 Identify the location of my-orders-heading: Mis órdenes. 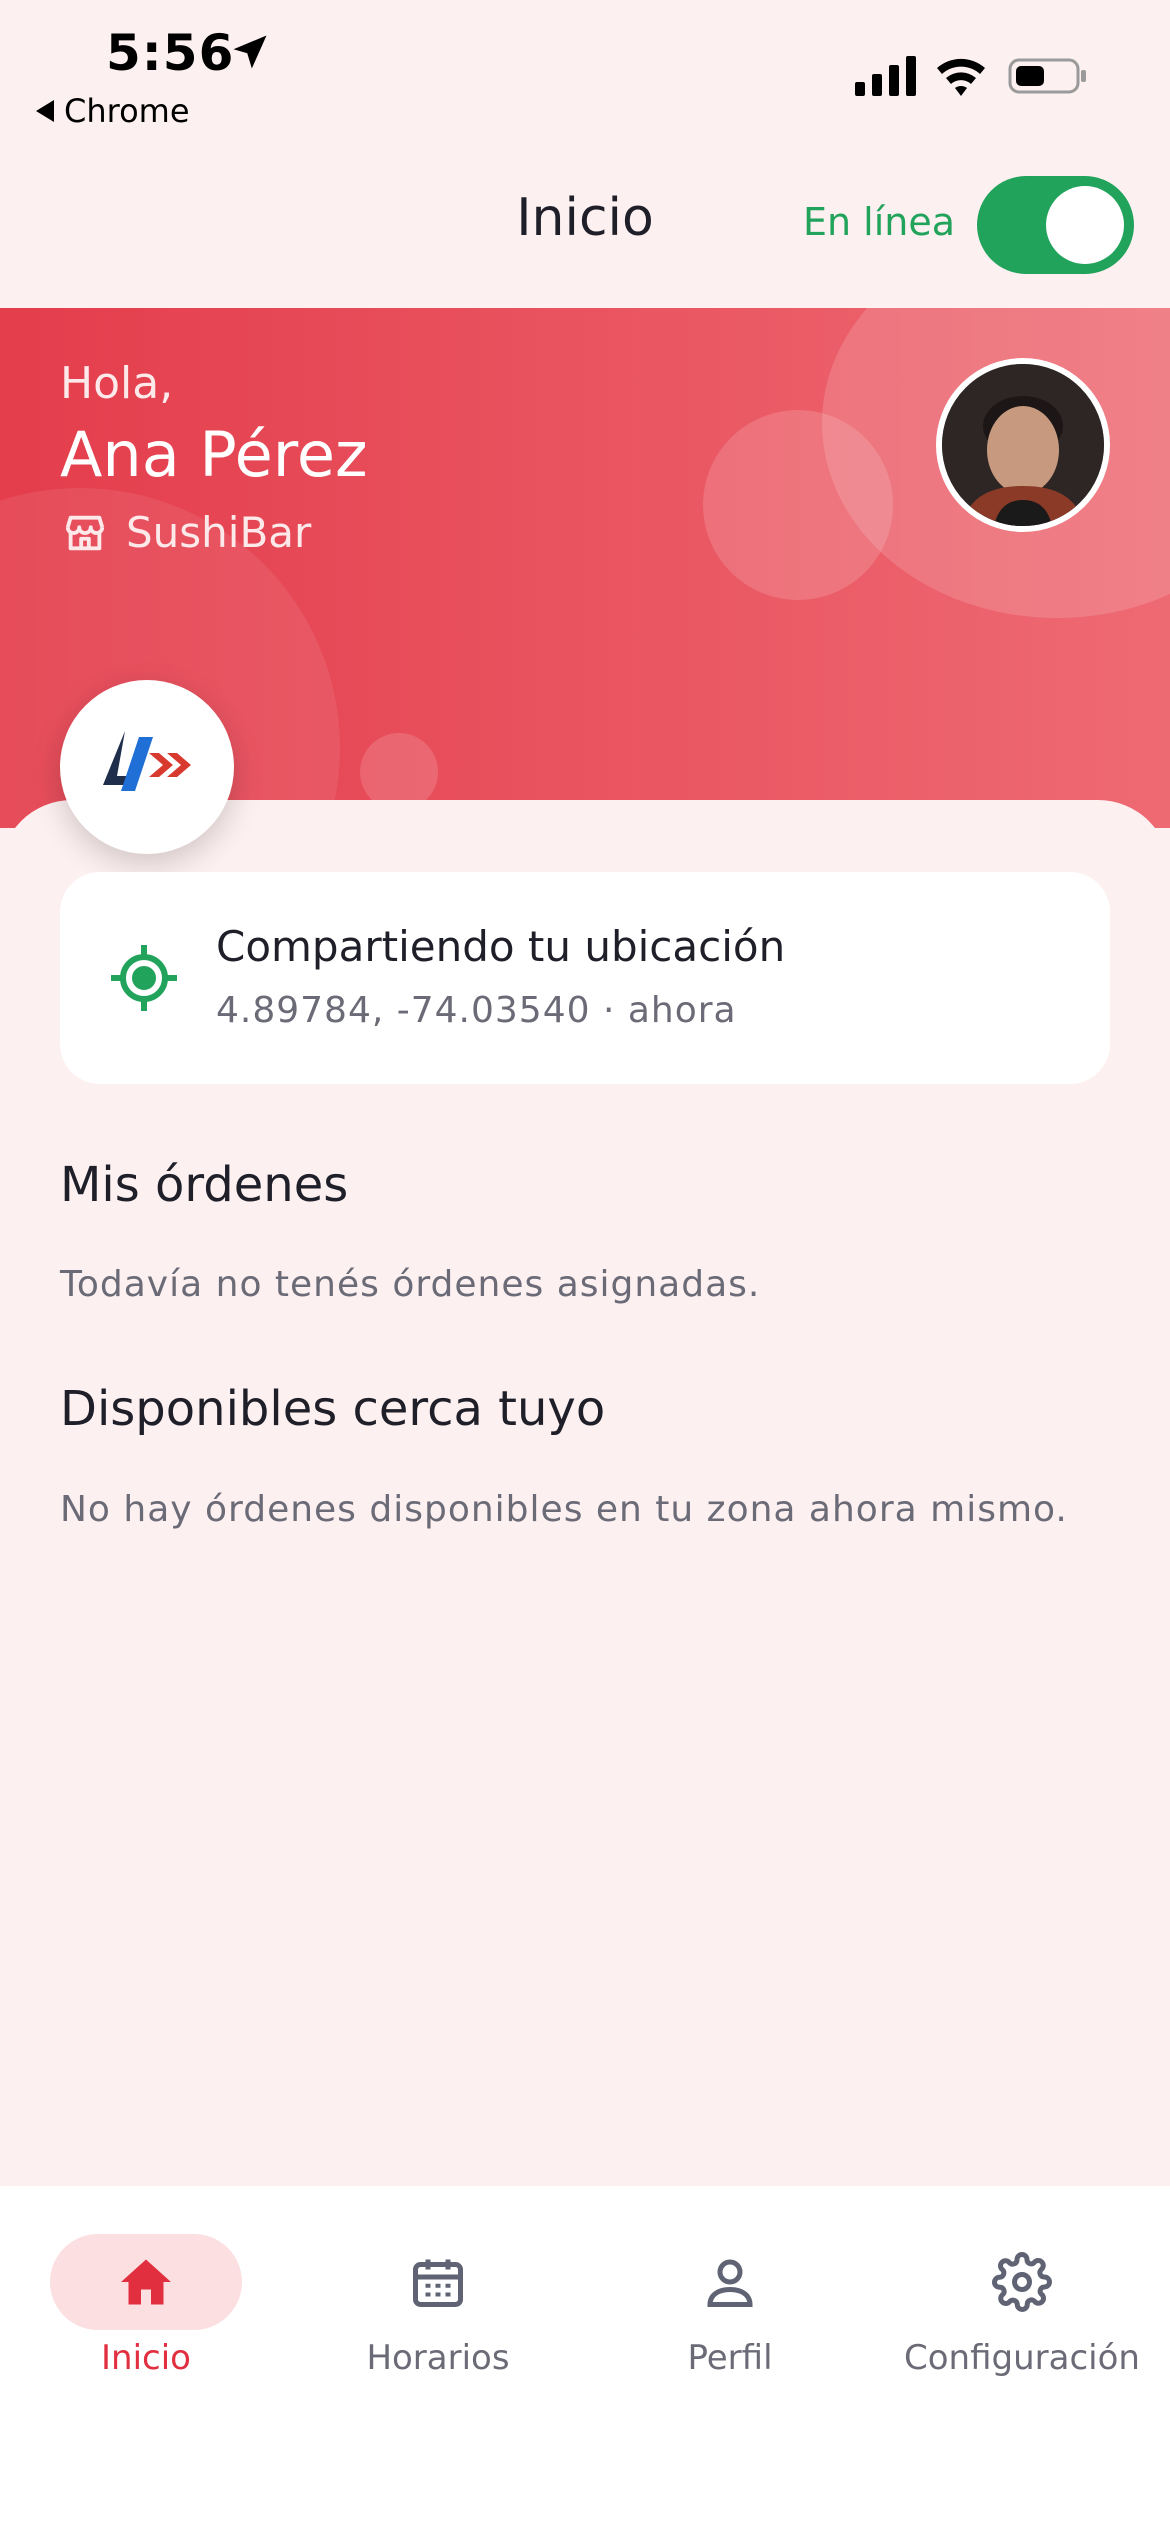
(204, 1185).